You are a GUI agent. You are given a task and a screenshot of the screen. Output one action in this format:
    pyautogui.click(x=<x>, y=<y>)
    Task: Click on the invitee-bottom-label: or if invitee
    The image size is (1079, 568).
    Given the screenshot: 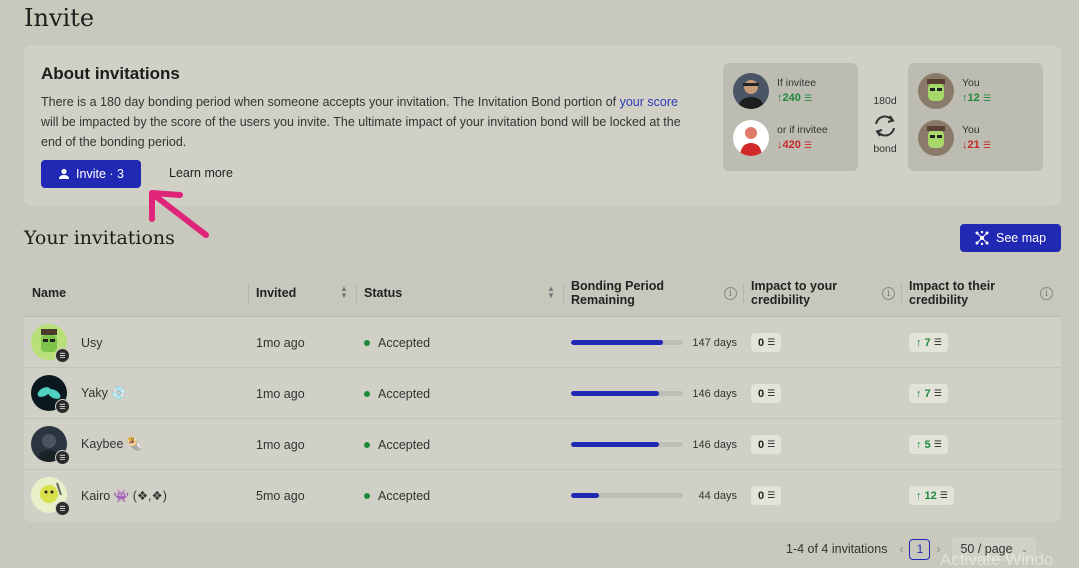 What is the action you would take?
    pyautogui.click(x=802, y=130)
    